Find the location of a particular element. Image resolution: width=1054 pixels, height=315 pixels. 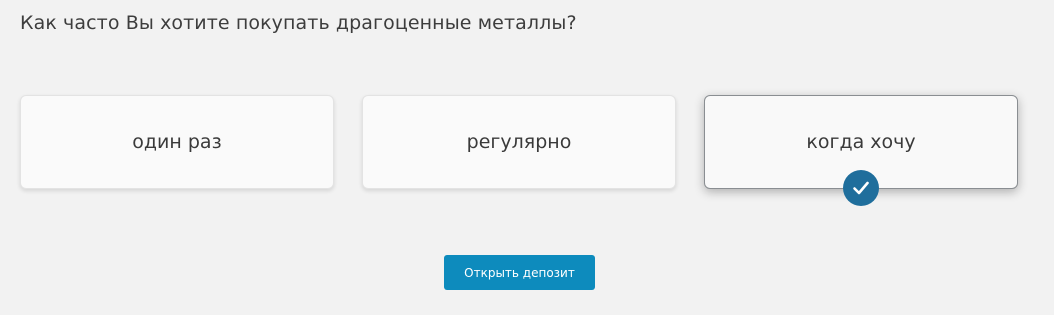

option-label: один раз is located at coordinates (177, 142).